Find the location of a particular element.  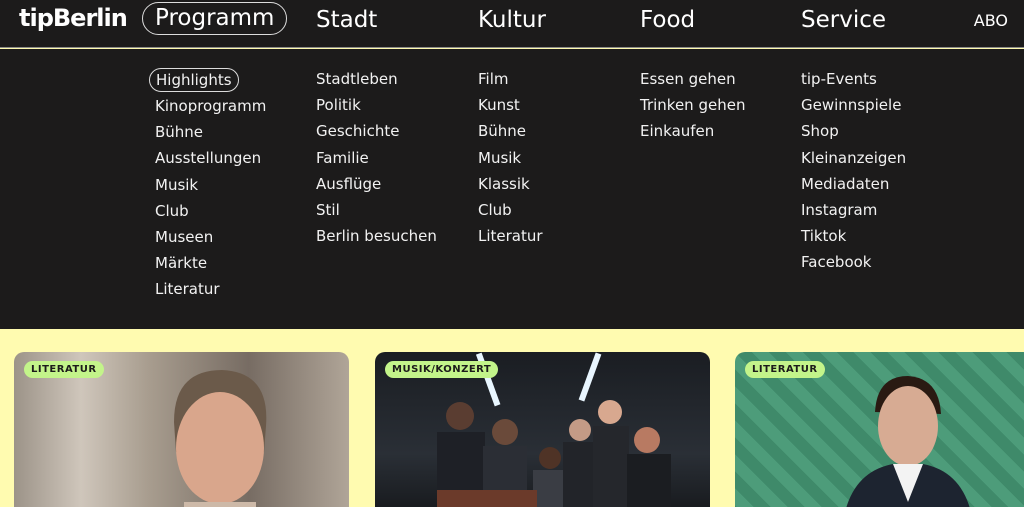

menu-item-tip-events: tip-Events is located at coordinates (853, 83).